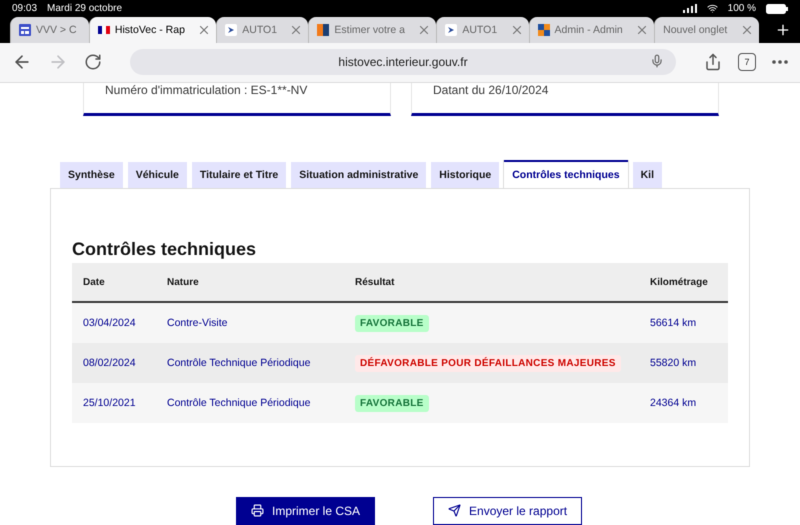  I want to click on tab-count-button: 7, so click(747, 62).